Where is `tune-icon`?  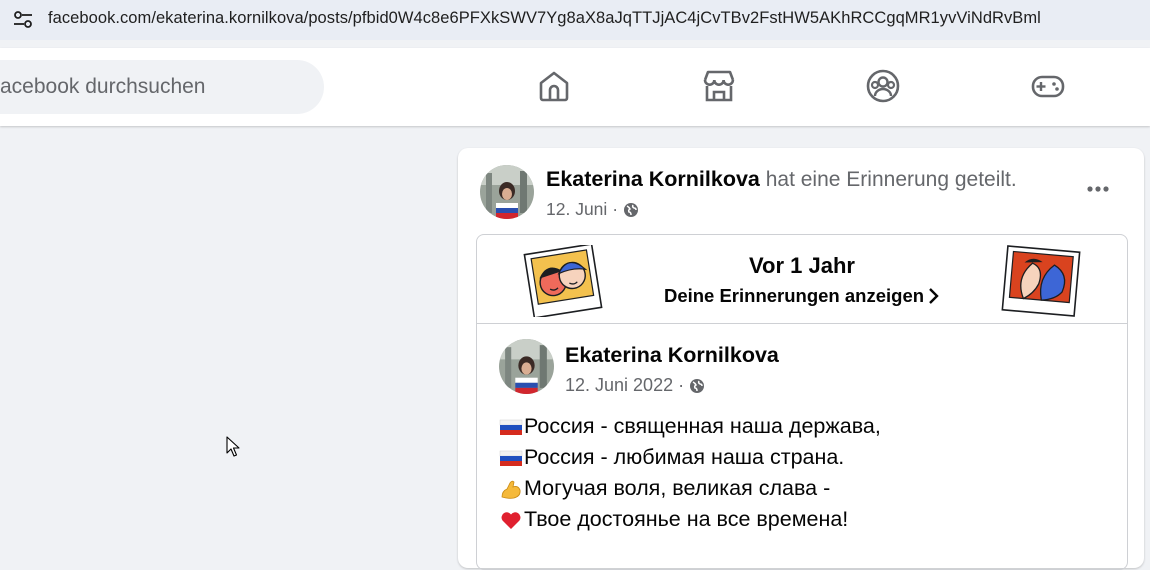
tune-icon is located at coordinates (23, 20).